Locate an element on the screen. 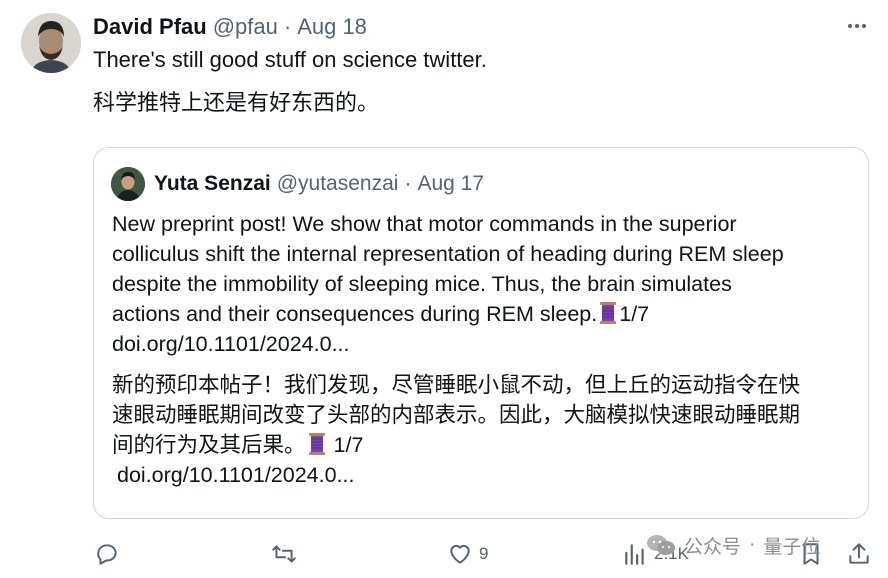 The height and width of the screenshot is (578, 888). repost-button is located at coordinates (284, 554).